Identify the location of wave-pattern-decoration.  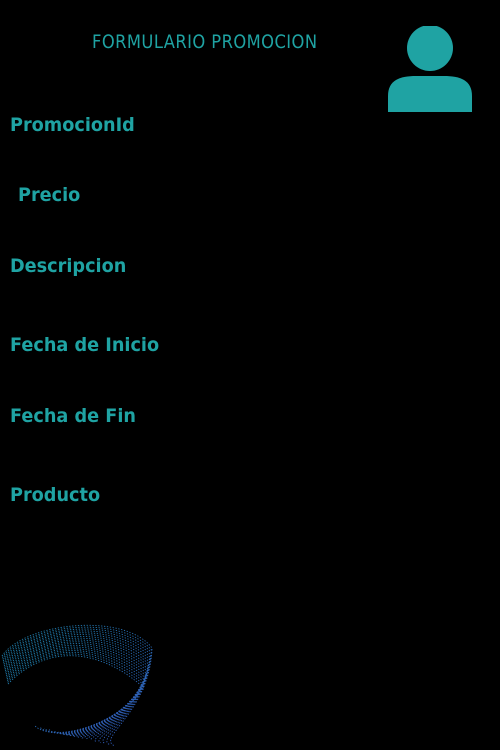
(77, 685).